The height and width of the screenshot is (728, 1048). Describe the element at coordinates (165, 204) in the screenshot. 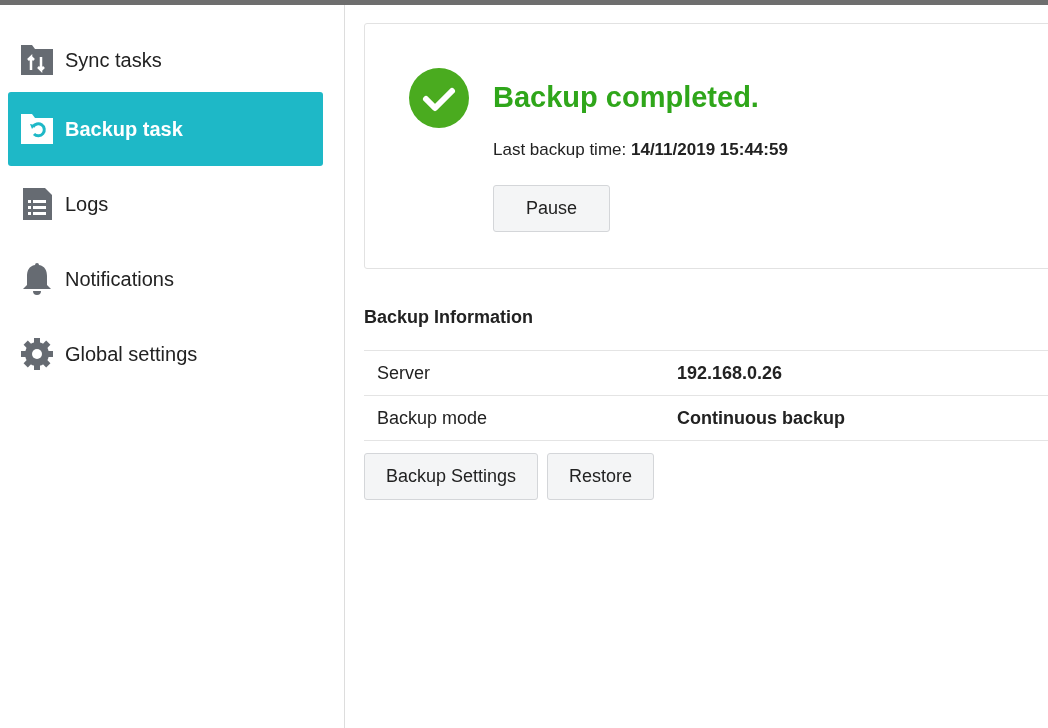

I see `sidebar-item: Logs` at that location.